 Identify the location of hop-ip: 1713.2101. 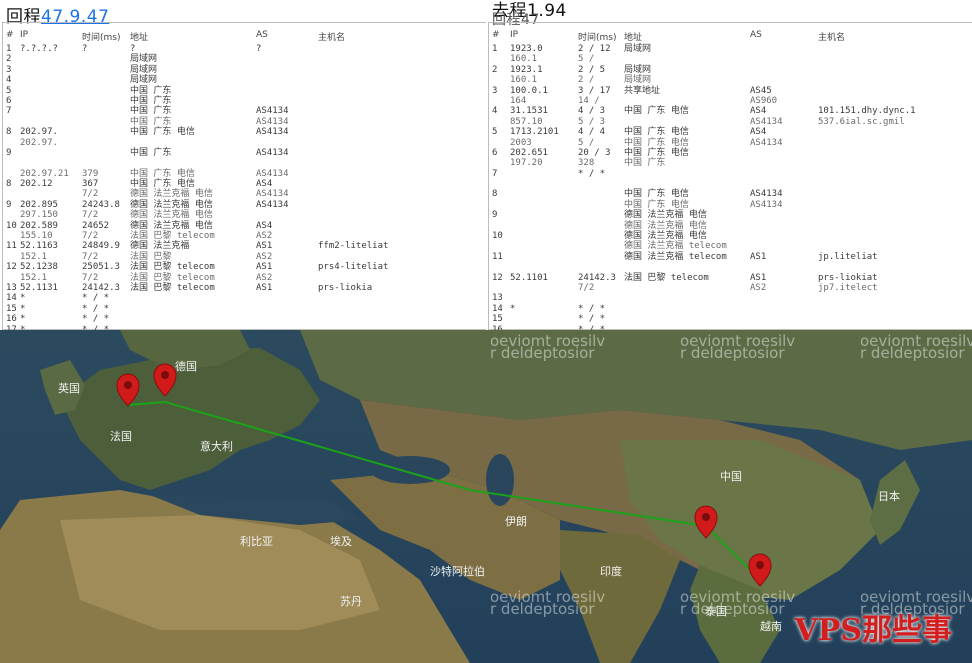
(534, 132).